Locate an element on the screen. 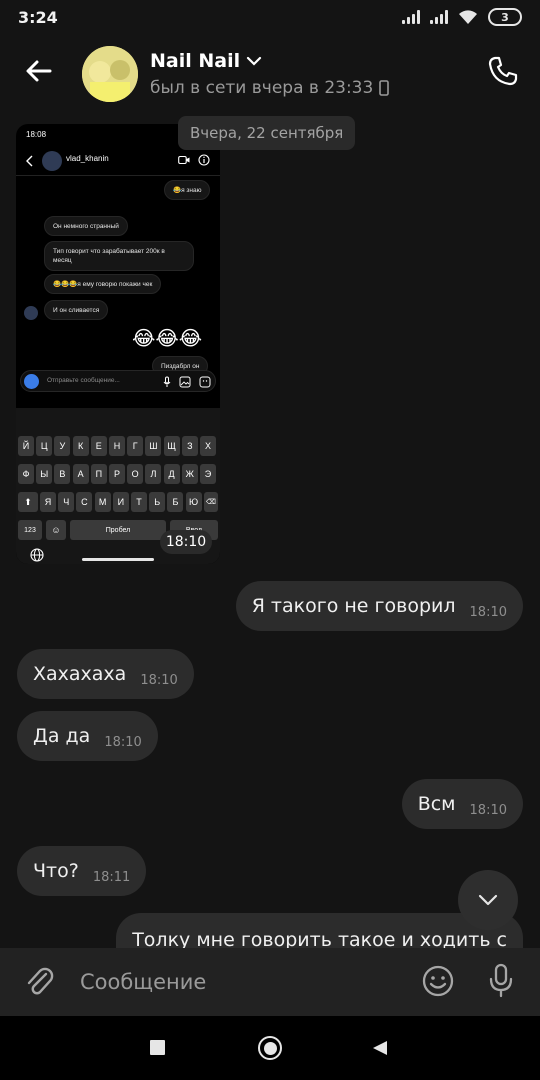 The width and height of the screenshot is (540, 1080). contact-name: Nail Nail is located at coordinates (206, 61).